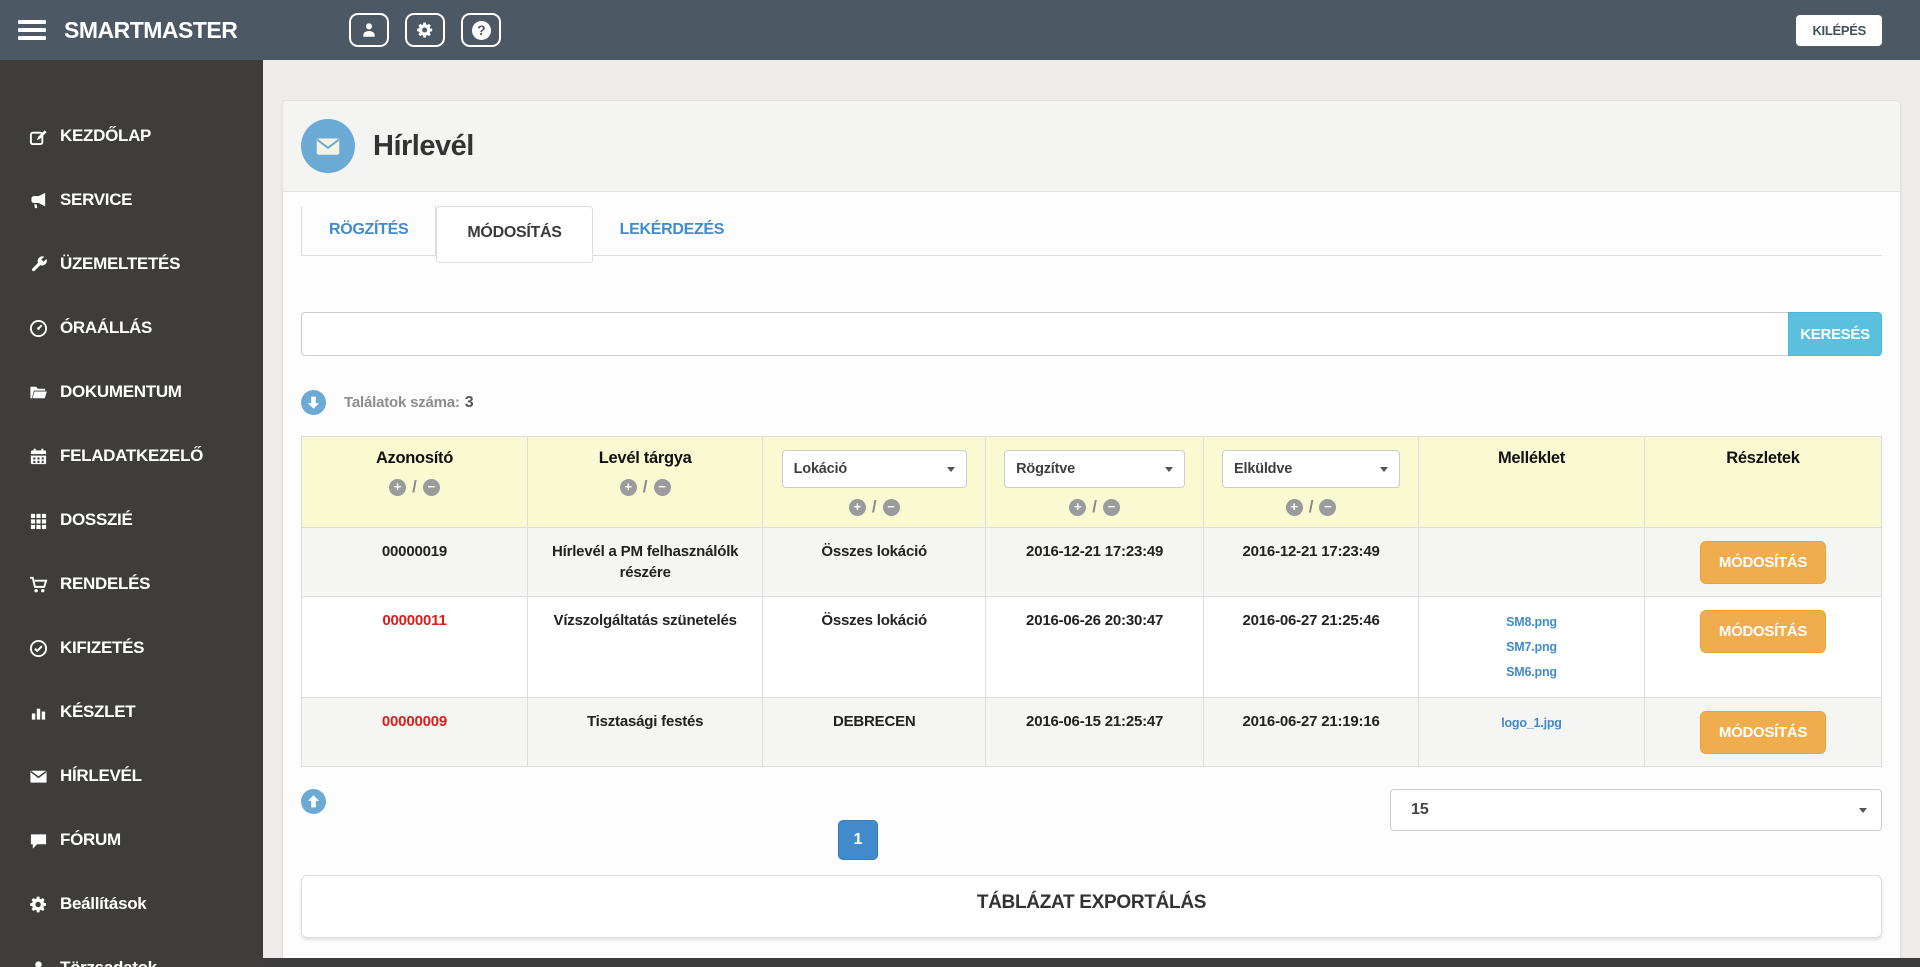  What do you see at coordinates (105, 583) in the screenshot?
I see `sidebar-item-label: RENDELÉS` at bounding box center [105, 583].